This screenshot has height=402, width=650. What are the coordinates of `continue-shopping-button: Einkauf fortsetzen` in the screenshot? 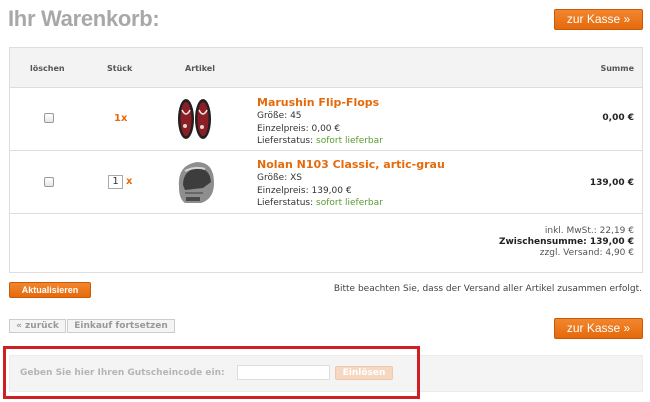 It's located at (121, 326).